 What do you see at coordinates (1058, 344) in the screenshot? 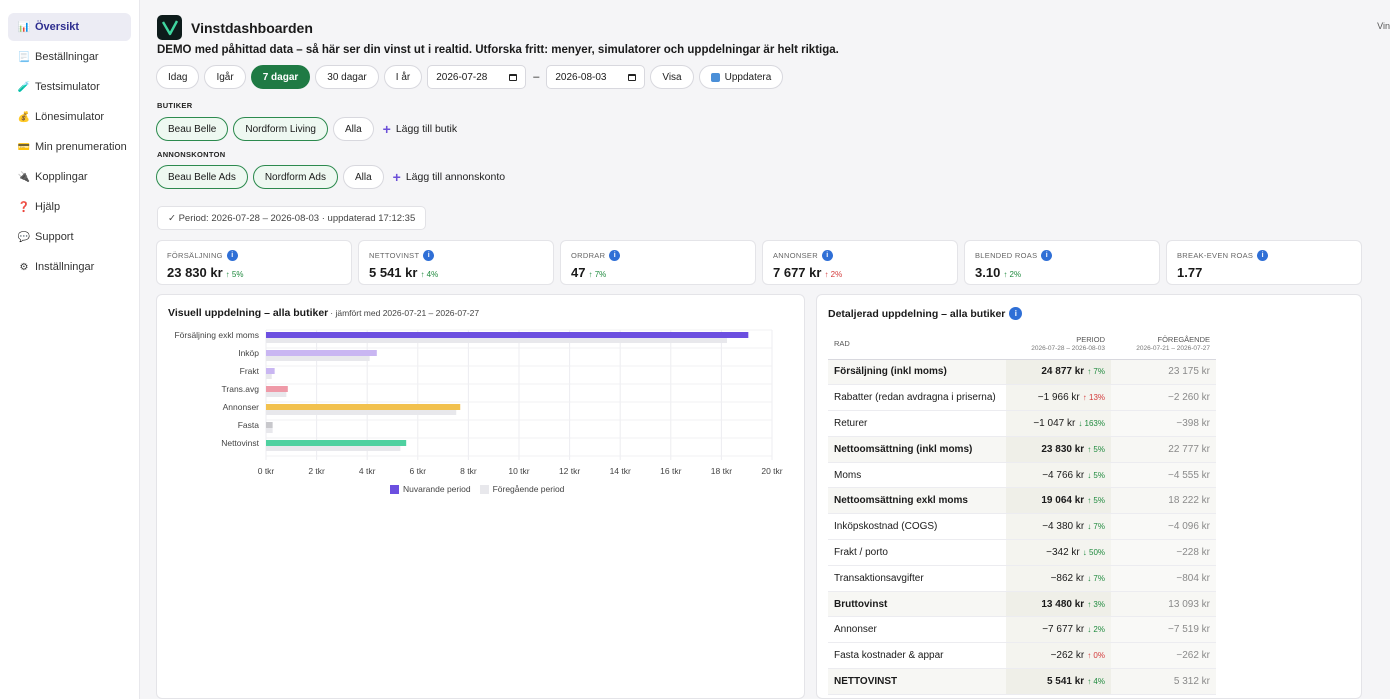
I see `col-header-period: PERIOD 2026-07-28 – 2026-08-03` at bounding box center [1058, 344].